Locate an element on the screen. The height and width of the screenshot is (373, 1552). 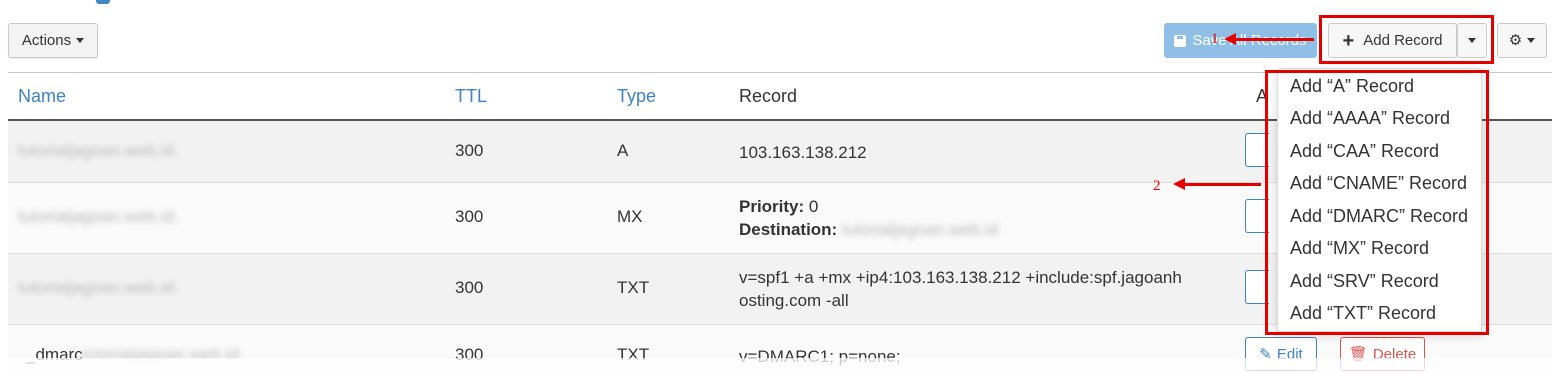
actions-label: Actions is located at coordinates (46, 40).